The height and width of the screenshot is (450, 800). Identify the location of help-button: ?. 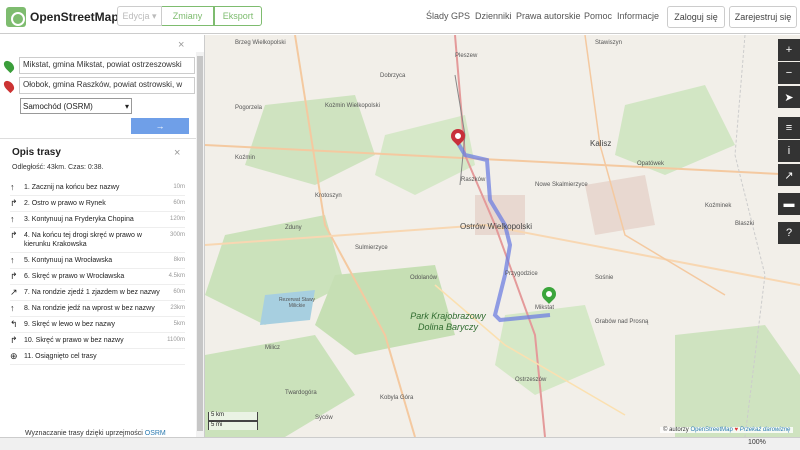
(789, 233).